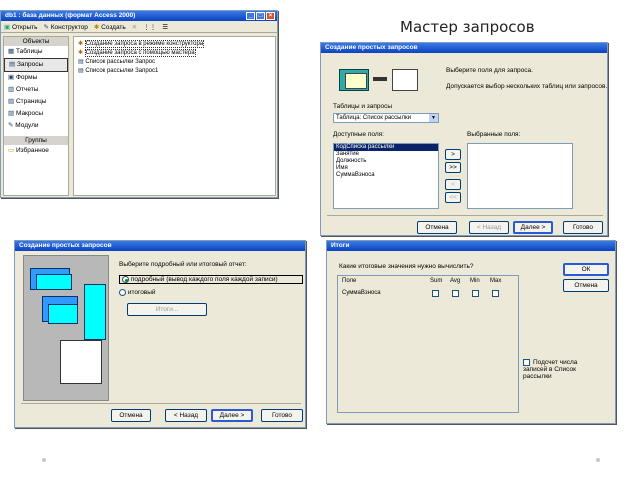 The height and width of the screenshot is (480, 640). I want to click on sidebar-item: ▥ Отчеты, so click(36, 90).